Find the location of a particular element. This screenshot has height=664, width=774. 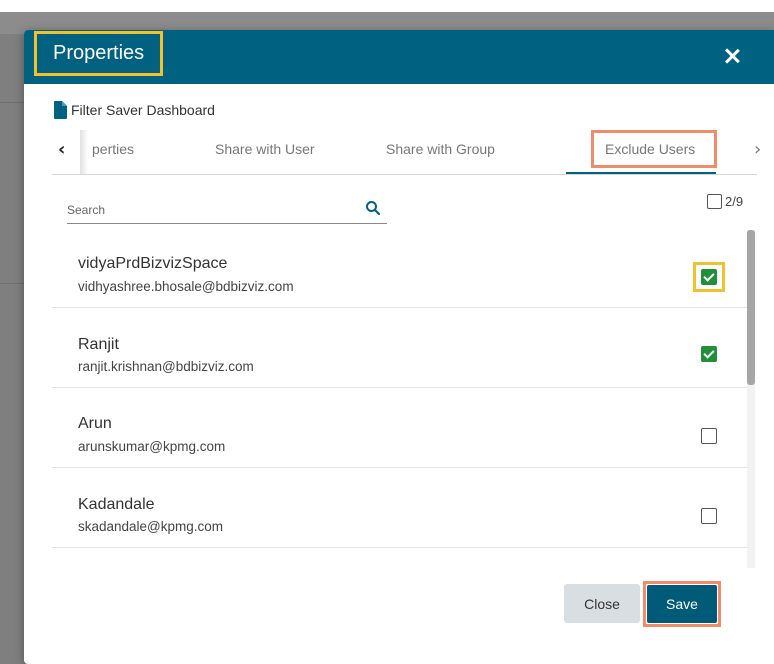

title-highlight: Properties is located at coordinates (99, 53).